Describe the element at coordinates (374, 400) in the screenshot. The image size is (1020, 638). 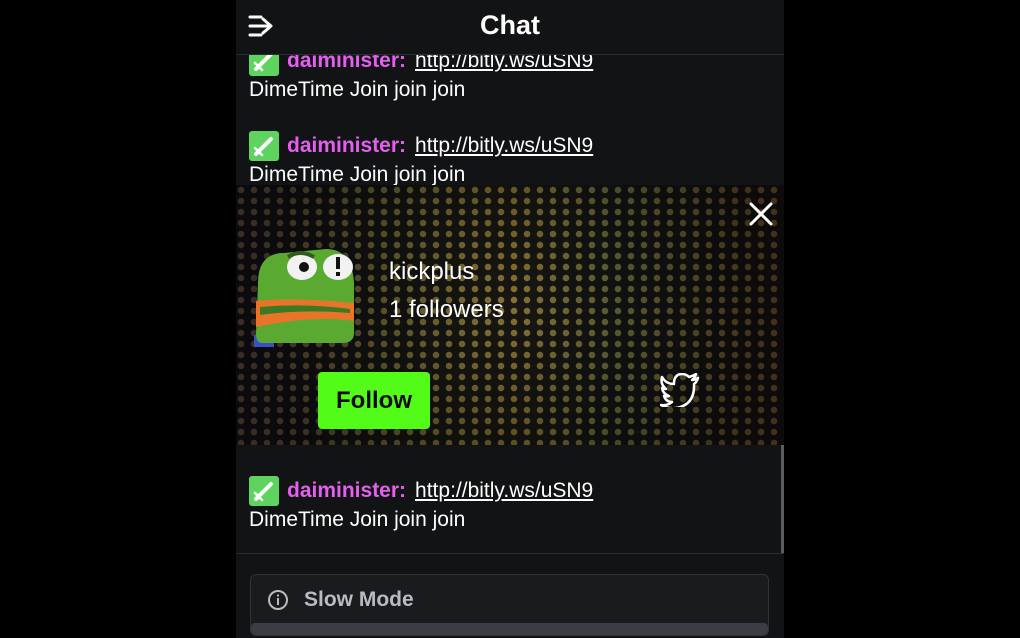
I see `follow-button: Follow` at that location.